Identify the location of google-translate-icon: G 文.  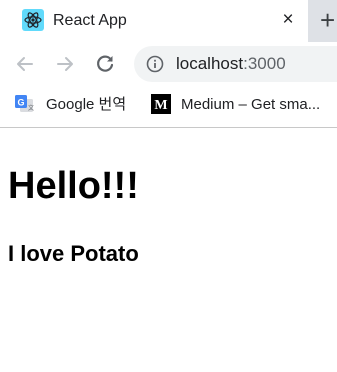
(24, 103).